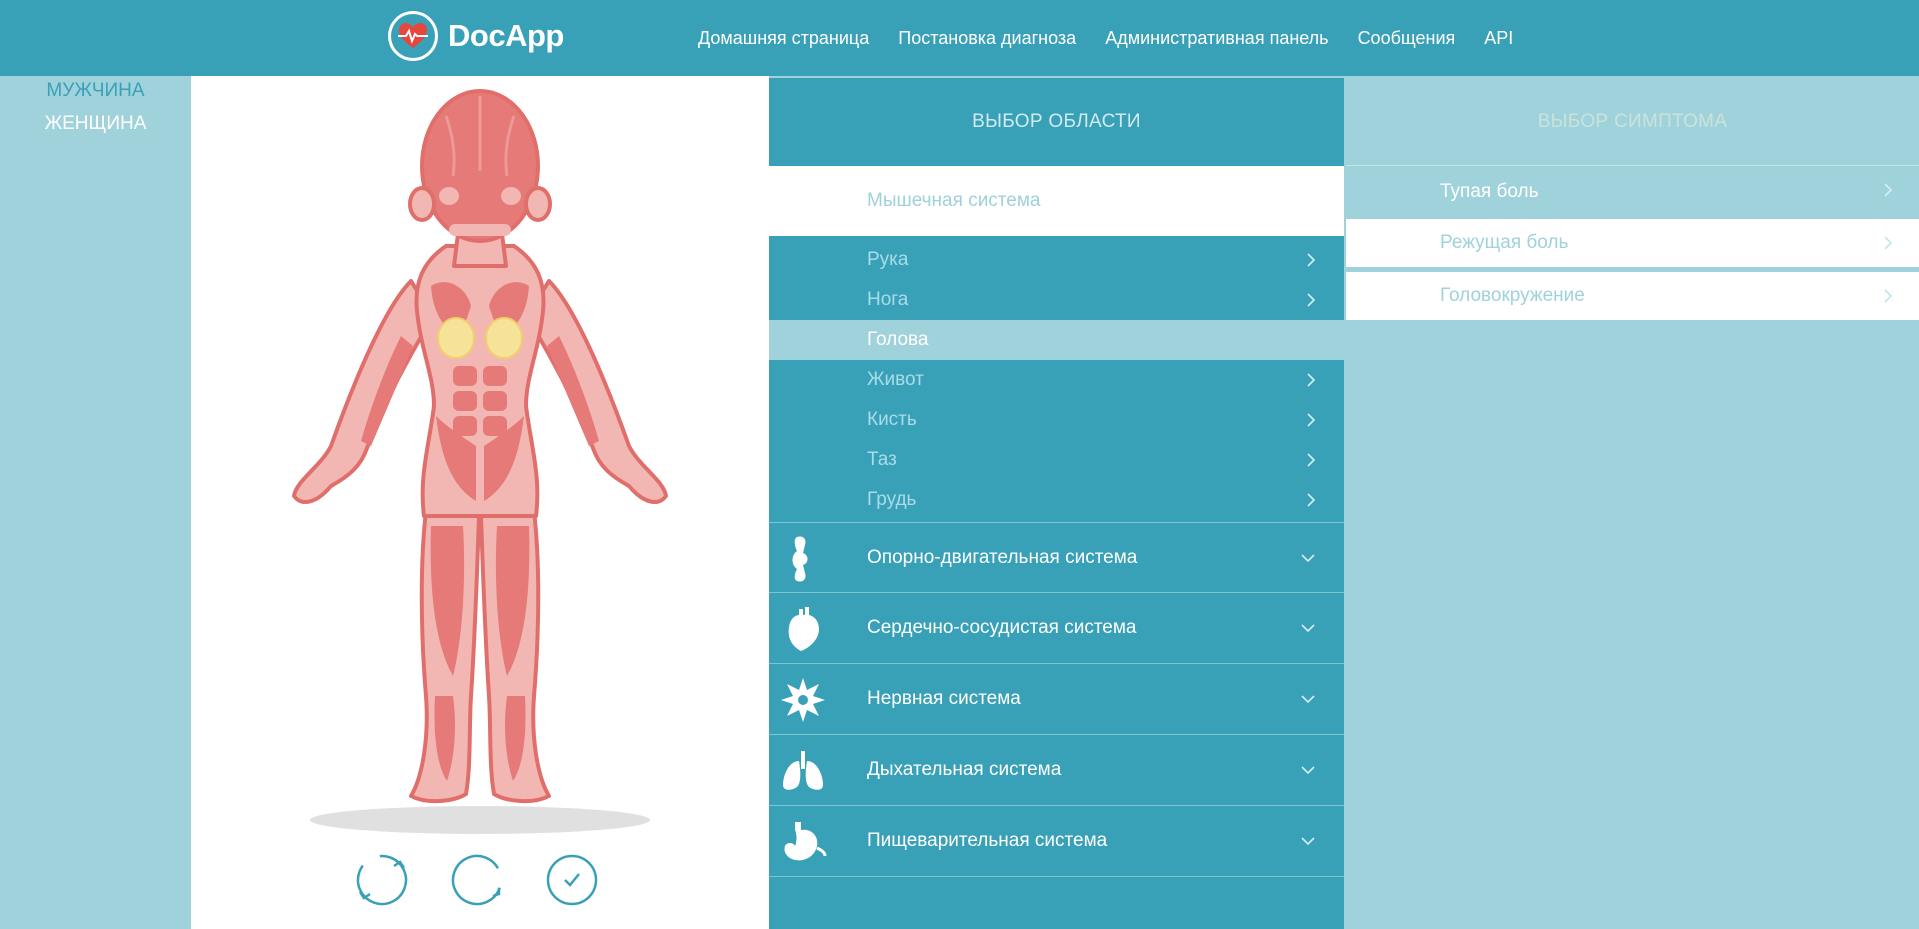 The width and height of the screenshot is (1919, 929). I want to click on system-cardiovascular: Сердечно-сосудистая система, so click(1056, 628).